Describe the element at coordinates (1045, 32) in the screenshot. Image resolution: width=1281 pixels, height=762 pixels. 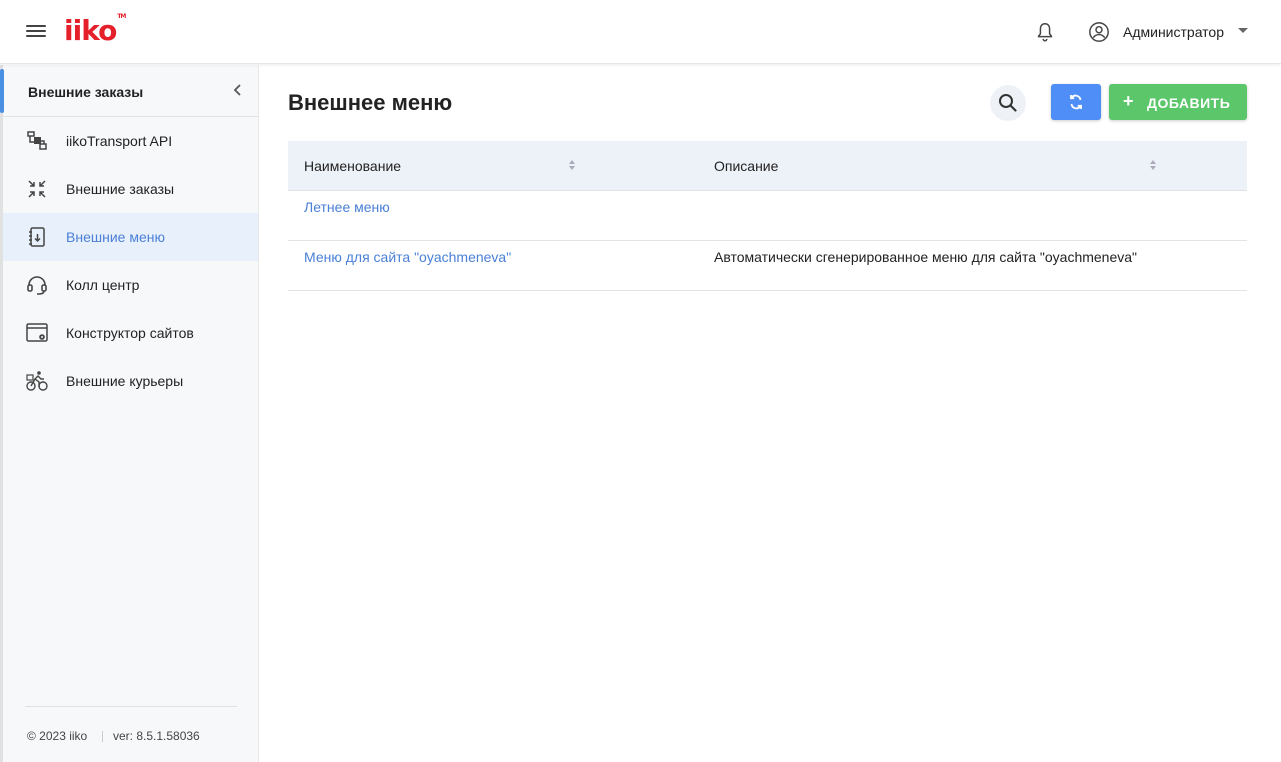
I see `bell-icon` at that location.